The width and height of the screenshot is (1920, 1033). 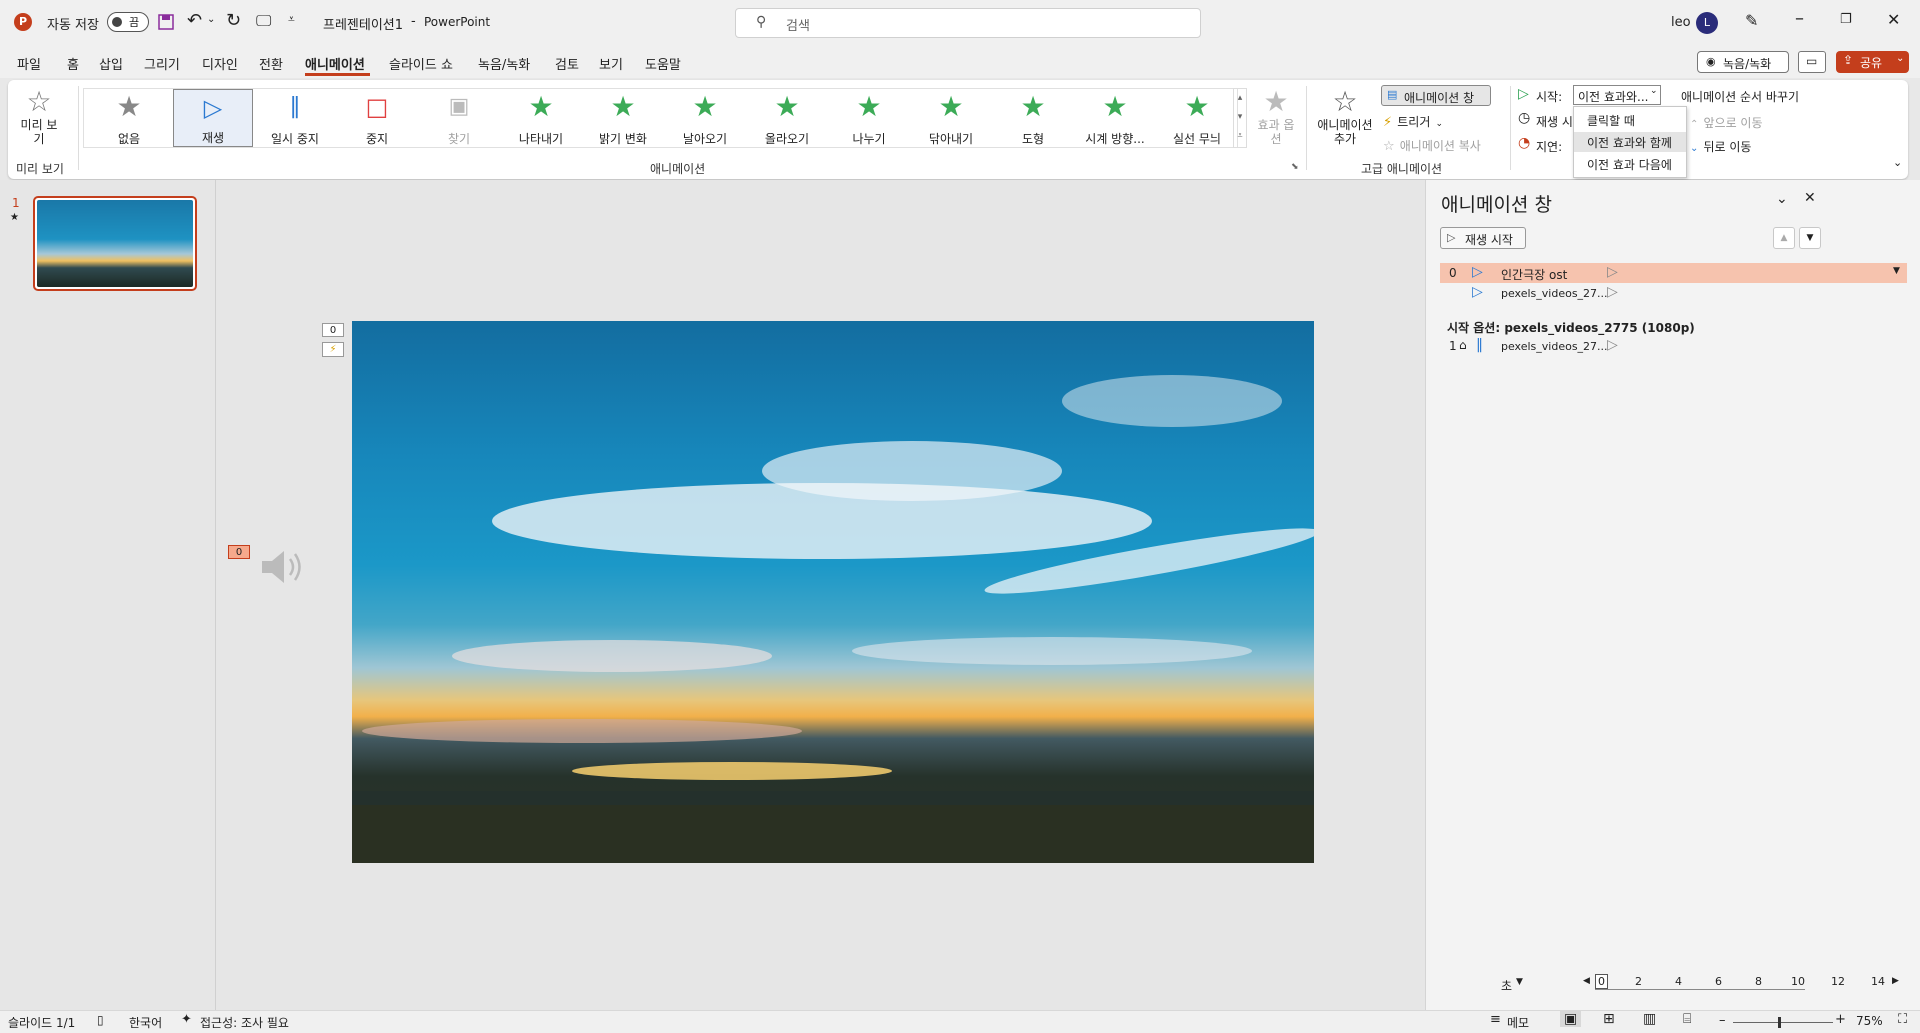 What do you see at coordinates (166, 22) in the screenshot?
I see `save-icon` at bounding box center [166, 22].